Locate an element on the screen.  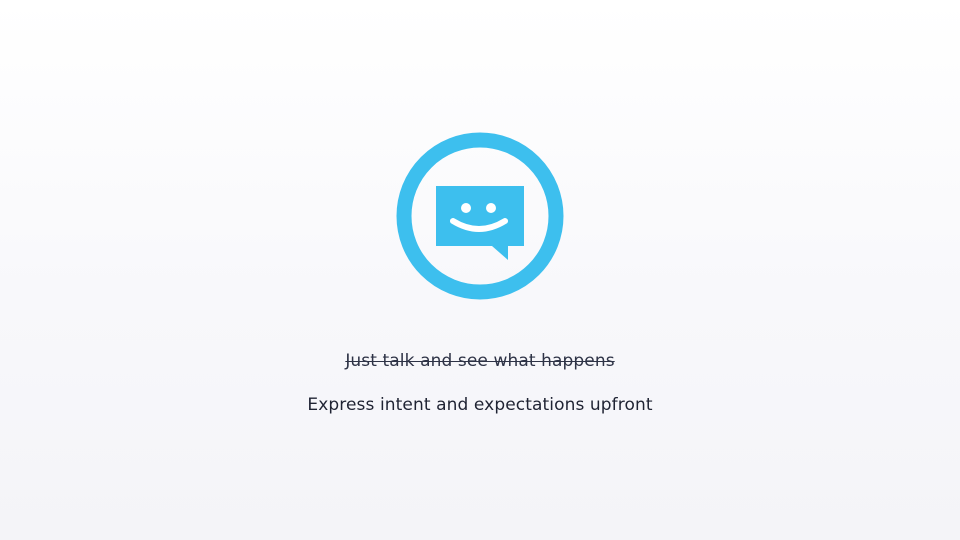
struck-through-statement: Just talk and see what happens is located at coordinates (480, 361).